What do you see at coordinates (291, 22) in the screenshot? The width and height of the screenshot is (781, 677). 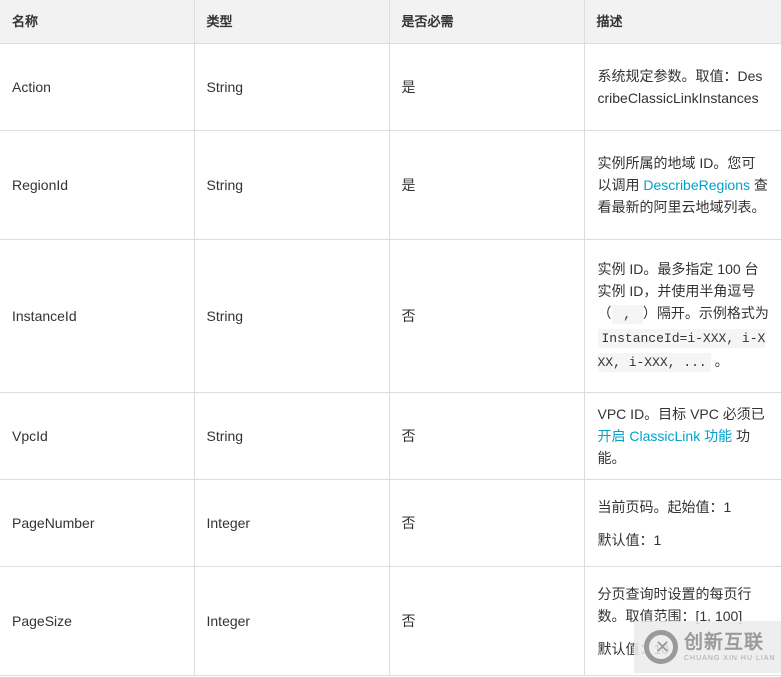 I see `header-type: 类型` at bounding box center [291, 22].